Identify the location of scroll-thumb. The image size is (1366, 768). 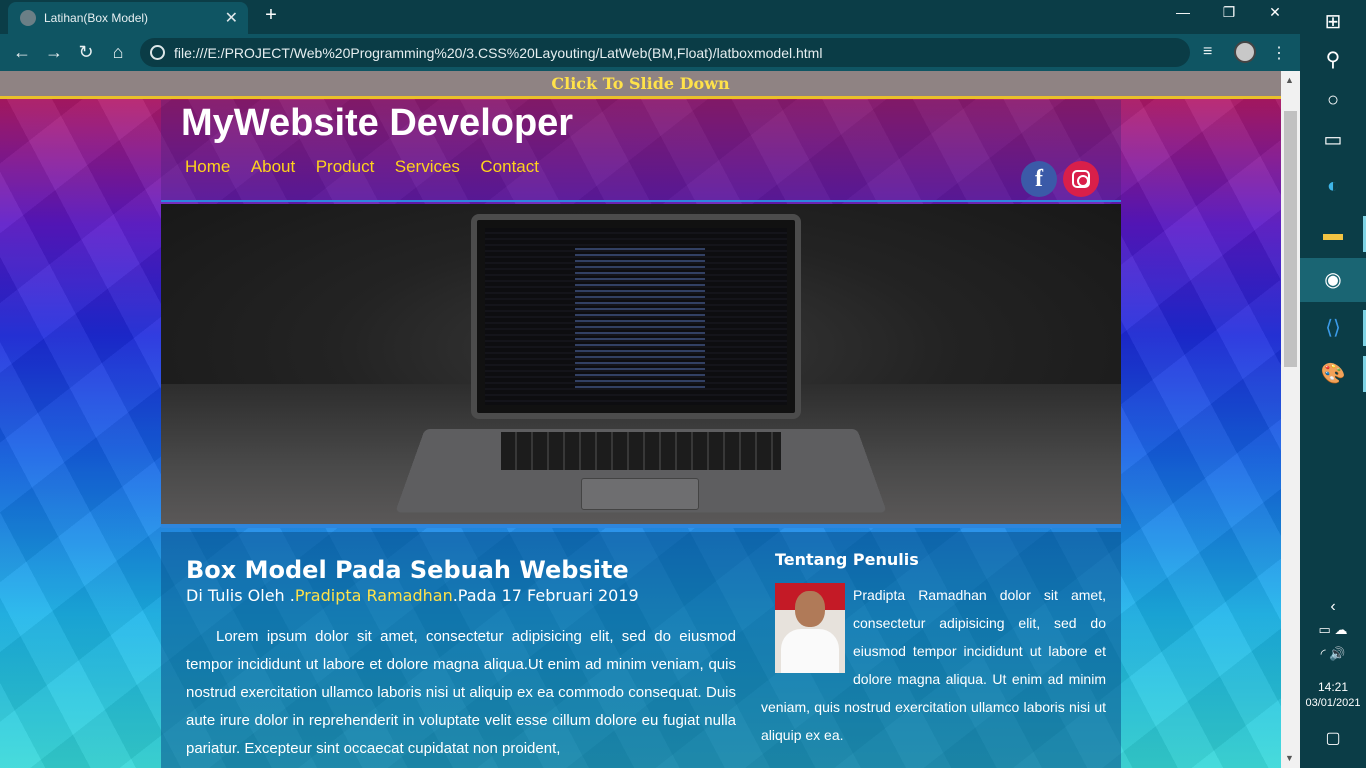
(1290, 239).